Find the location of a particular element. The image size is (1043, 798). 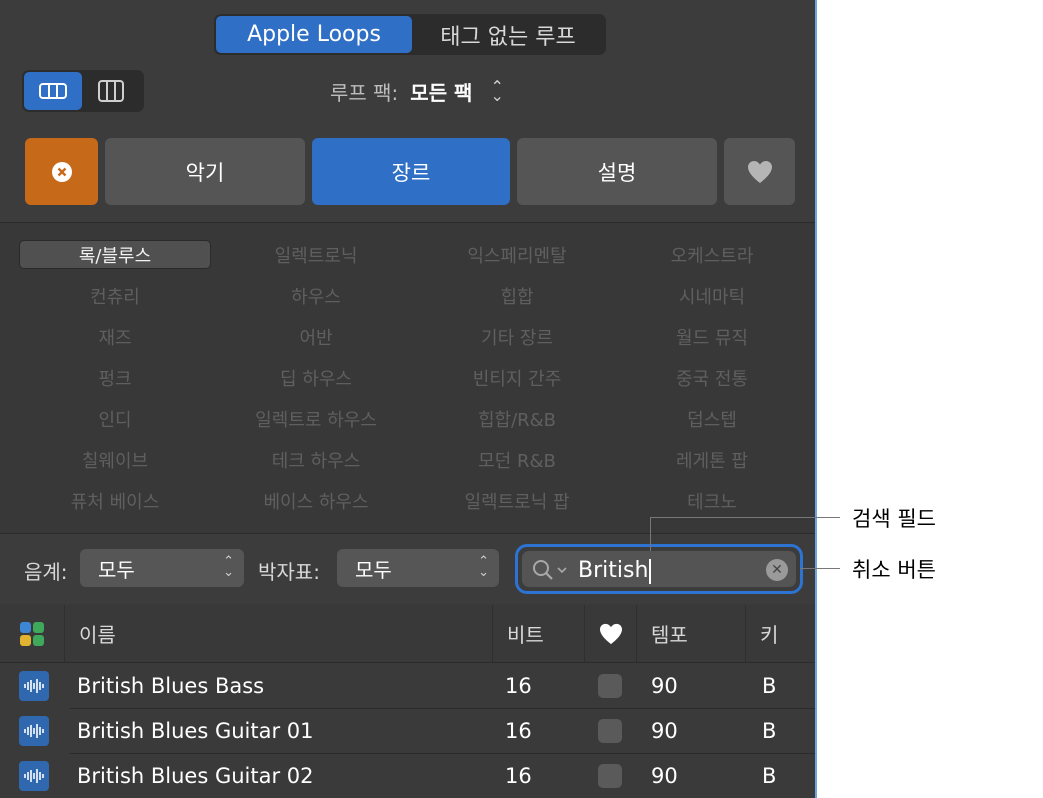

genre-keyword: 하우스 is located at coordinates (316, 295).